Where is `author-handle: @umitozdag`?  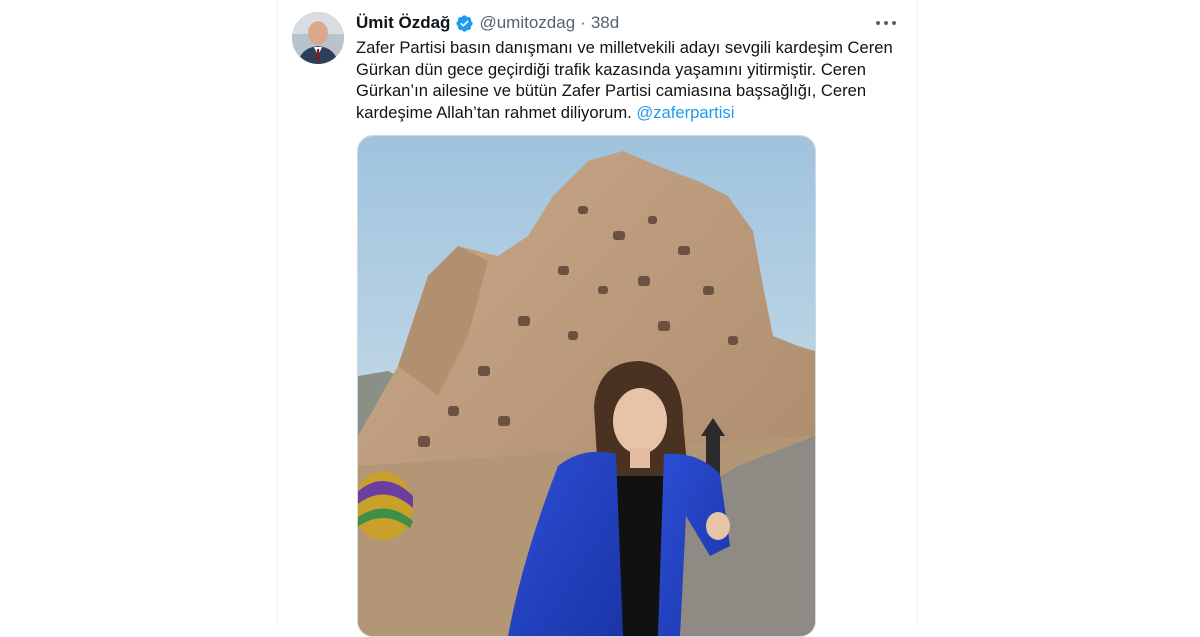
author-handle: @umitozdag is located at coordinates (527, 23).